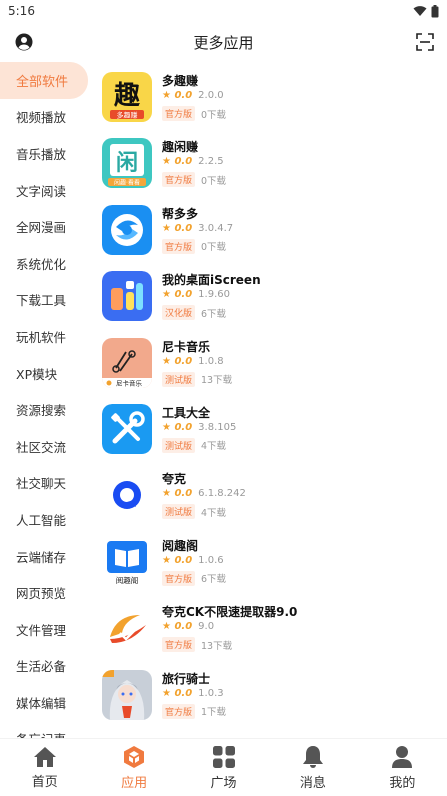 The height and width of the screenshot is (796, 447). I want to click on tab-square-label: 广场, so click(223, 783).